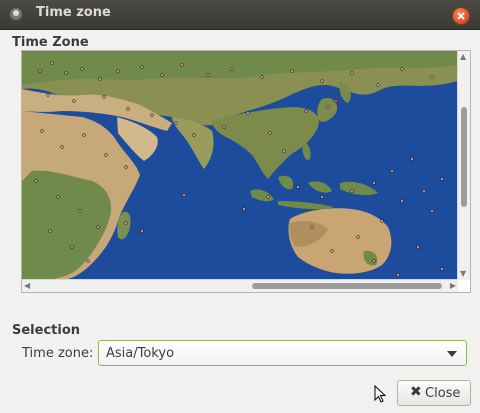 The width and height of the screenshot is (480, 413). I want to click on horizontal-scroll-thumb, so click(347, 286).